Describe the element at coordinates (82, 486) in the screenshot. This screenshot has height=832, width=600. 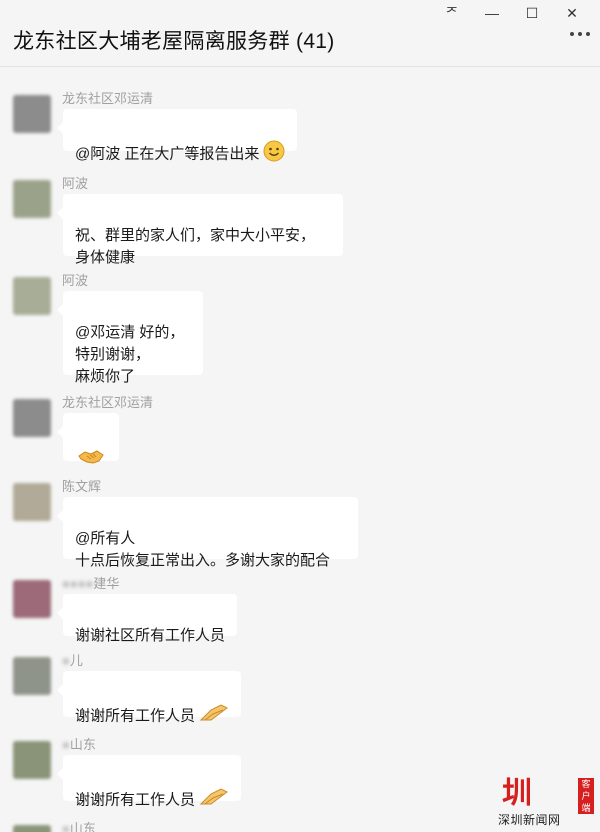
I see `sender-name: 陈文辉` at that location.